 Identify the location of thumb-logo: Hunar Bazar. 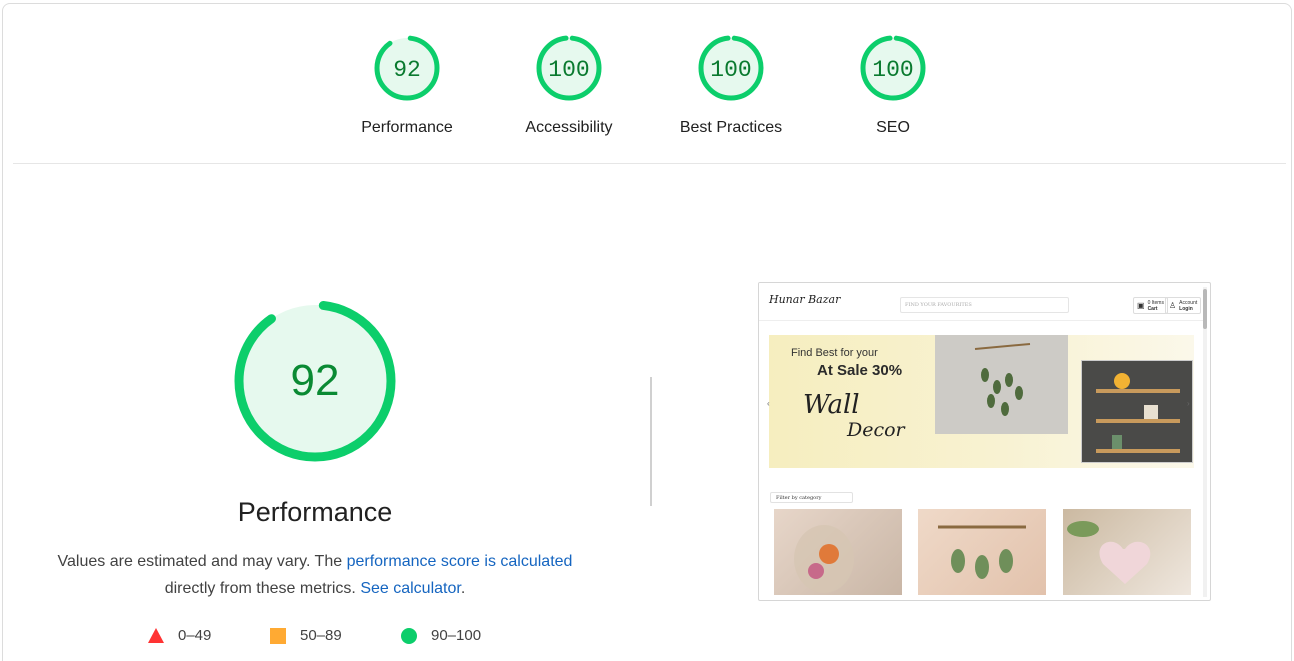
(805, 299).